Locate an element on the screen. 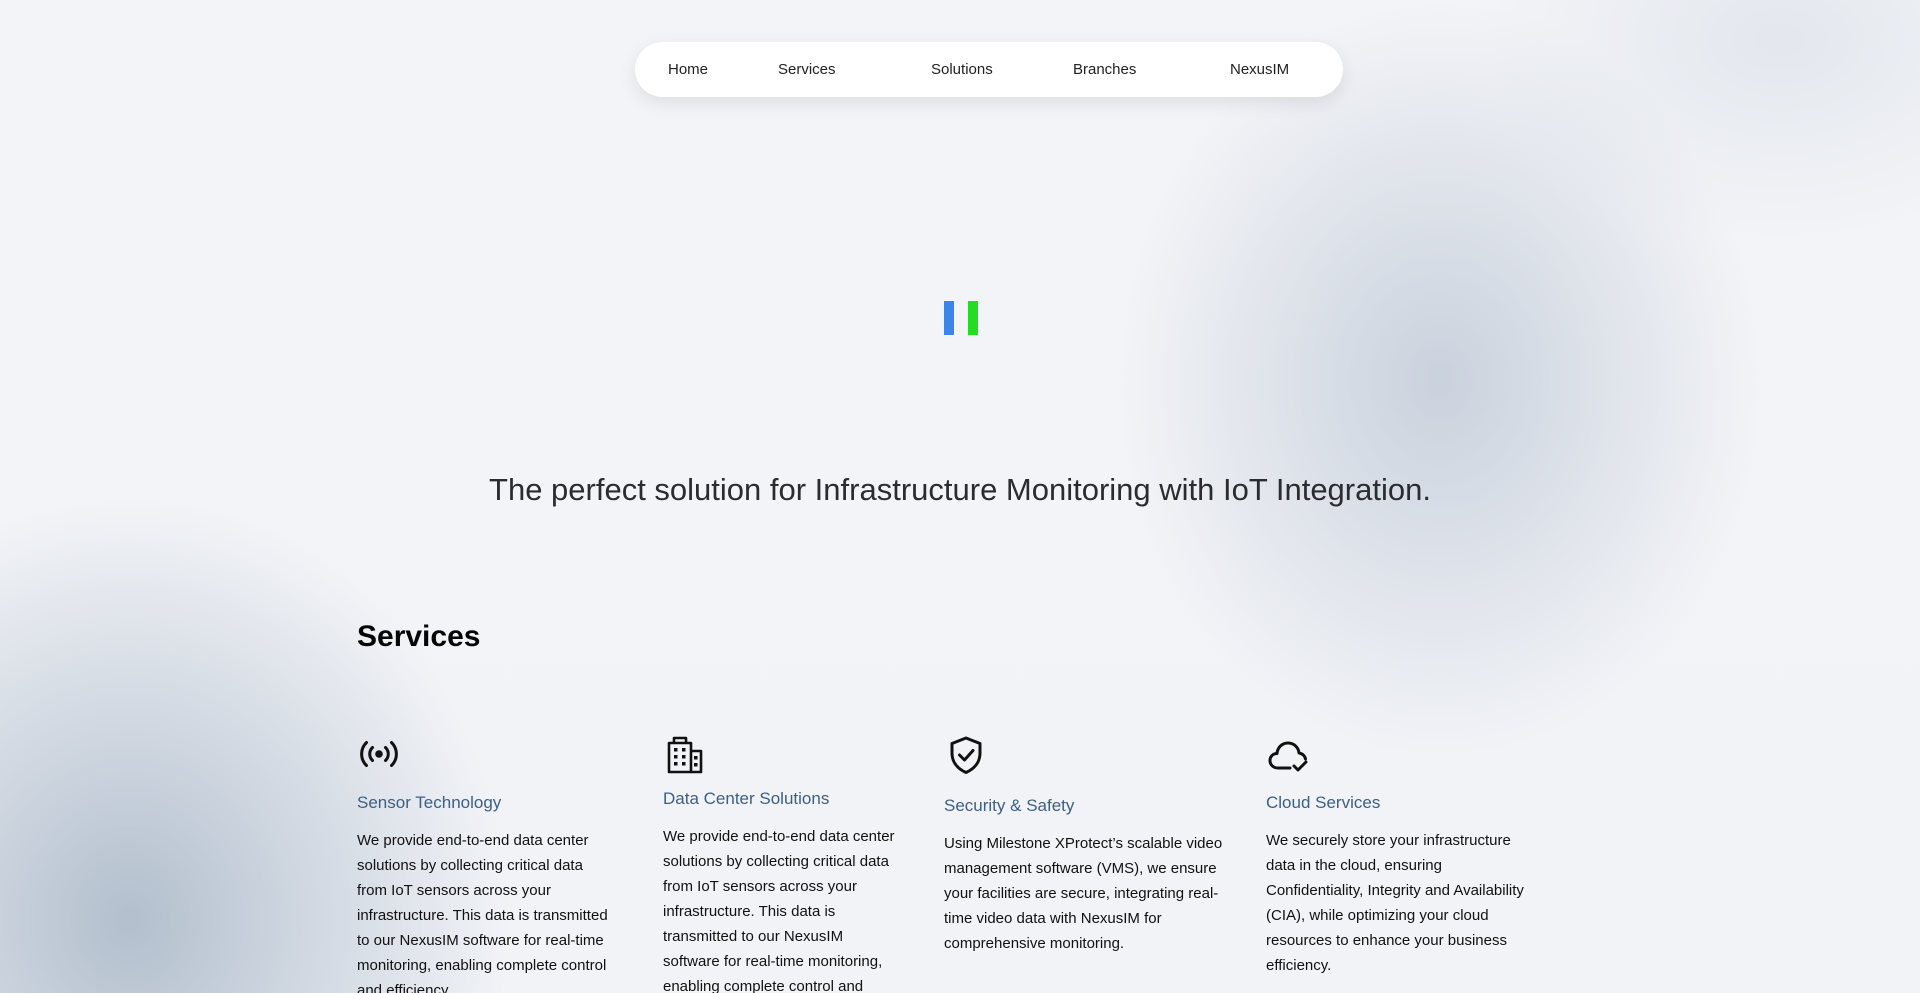 The width and height of the screenshot is (1920, 993). nav-branches: Branches is located at coordinates (1104, 69).